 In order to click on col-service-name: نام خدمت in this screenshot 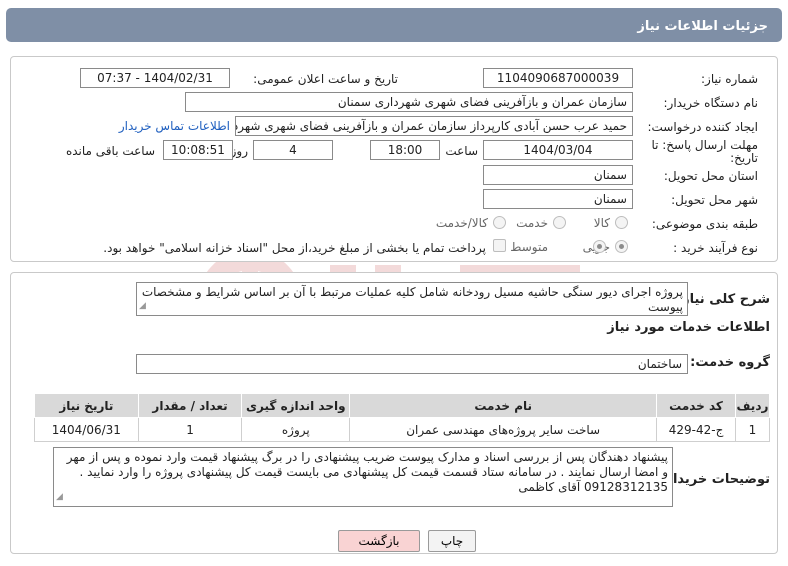, I will do `click(503, 405)`.